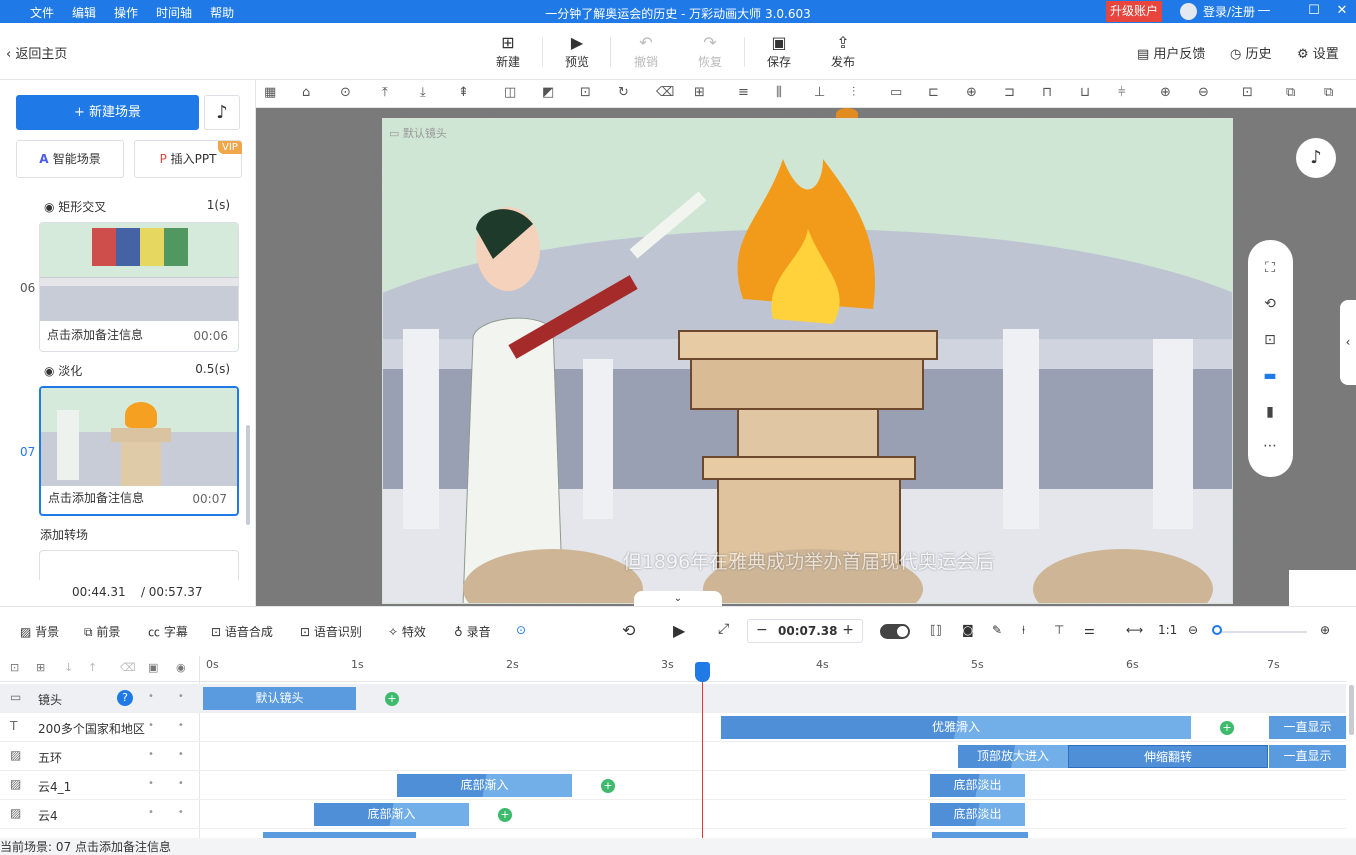 The width and height of the screenshot is (1356, 855). Describe the element at coordinates (699, 92) in the screenshot. I see `crop-icon: ⊞` at that location.